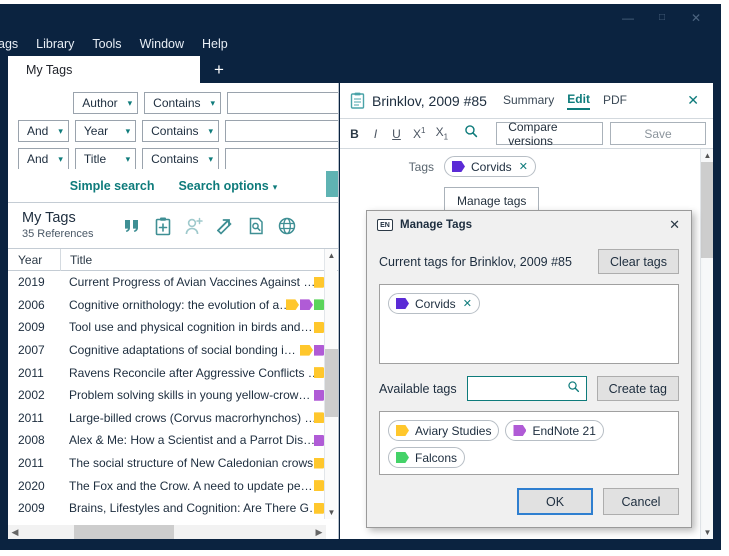 This screenshot has height=556, width=729. Describe the element at coordinates (31, 282) in the screenshot. I see `cell-year: 2019` at that location.